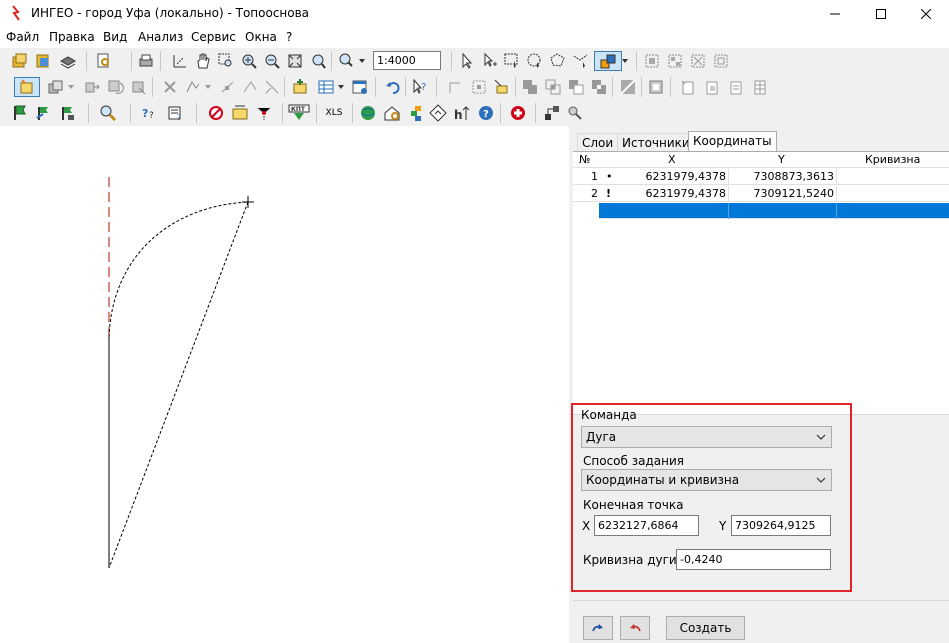 This screenshot has width=949, height=643. I want to click on copy-dropdown, so click(71, 87).